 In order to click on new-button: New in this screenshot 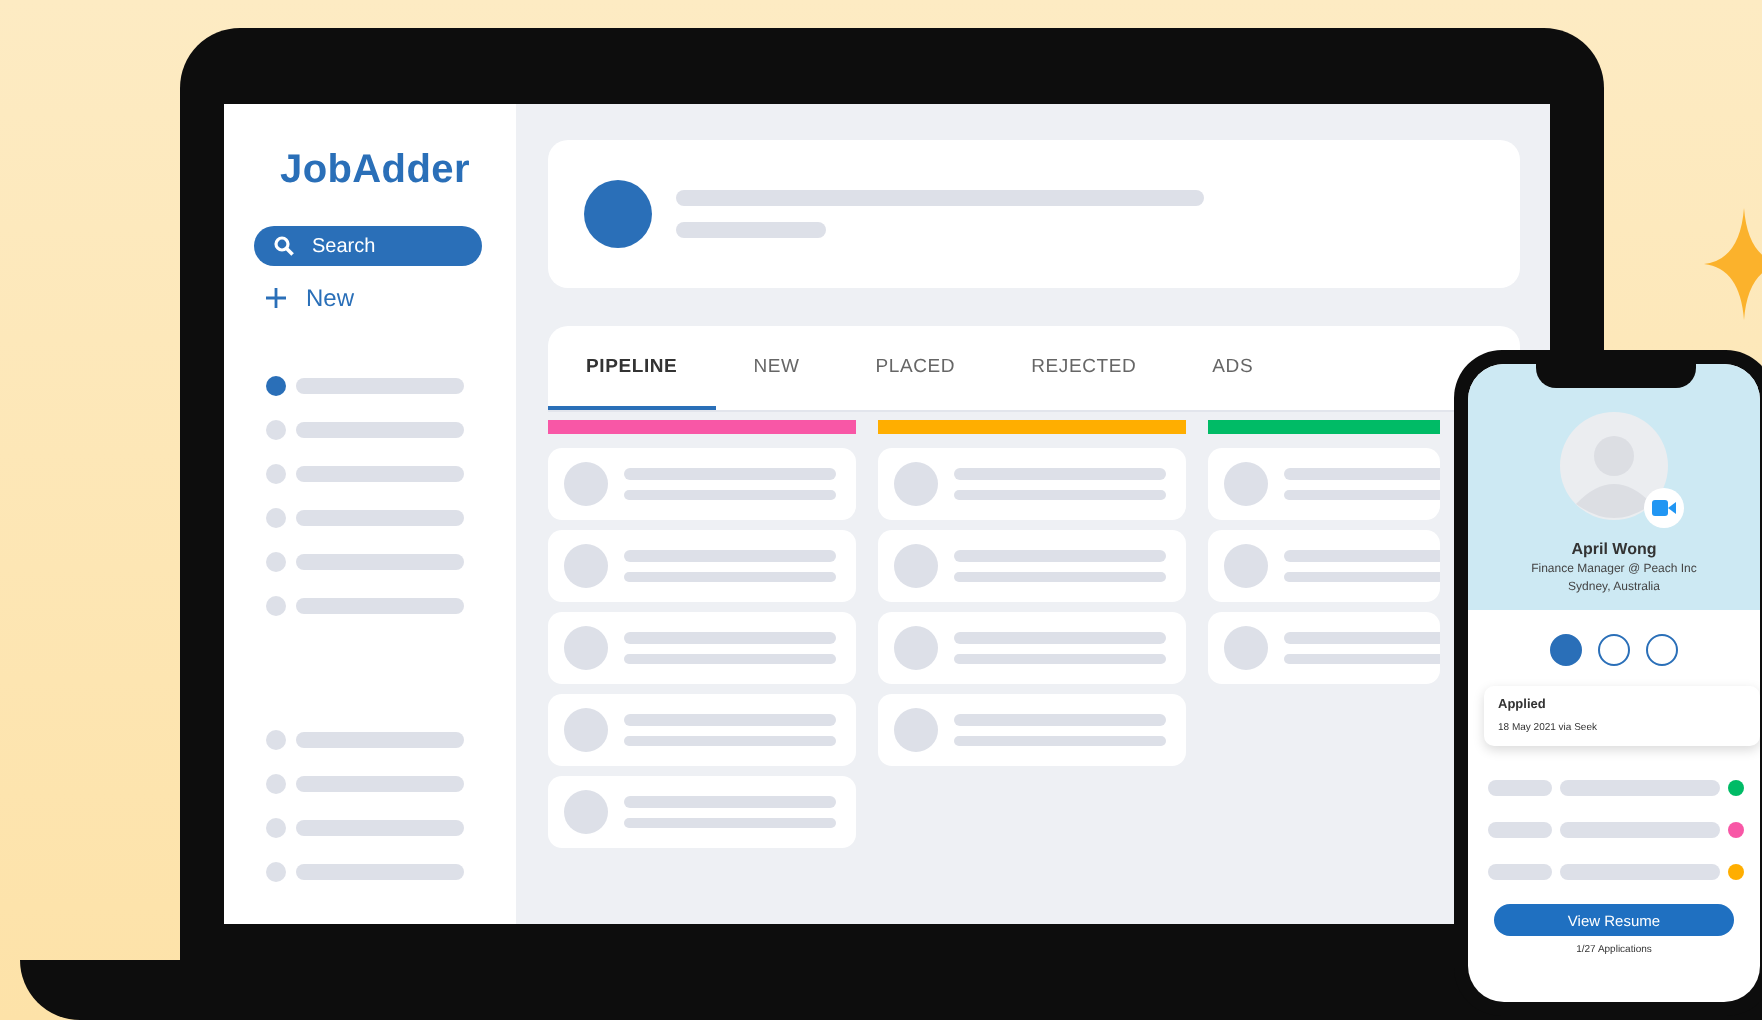, I will do `click(304, 298)`.